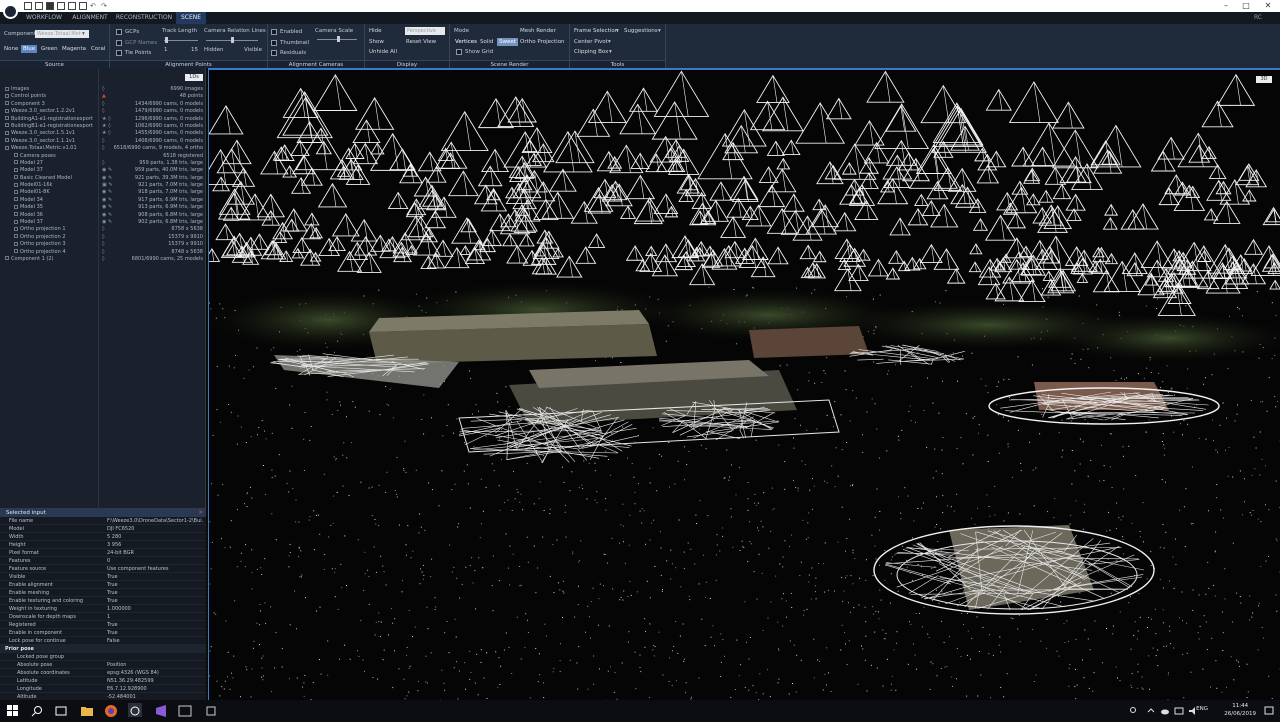 The height and width of the screenshot is (722, 1280). I want to click on vertices-button: Vertices, so click(466, 42).